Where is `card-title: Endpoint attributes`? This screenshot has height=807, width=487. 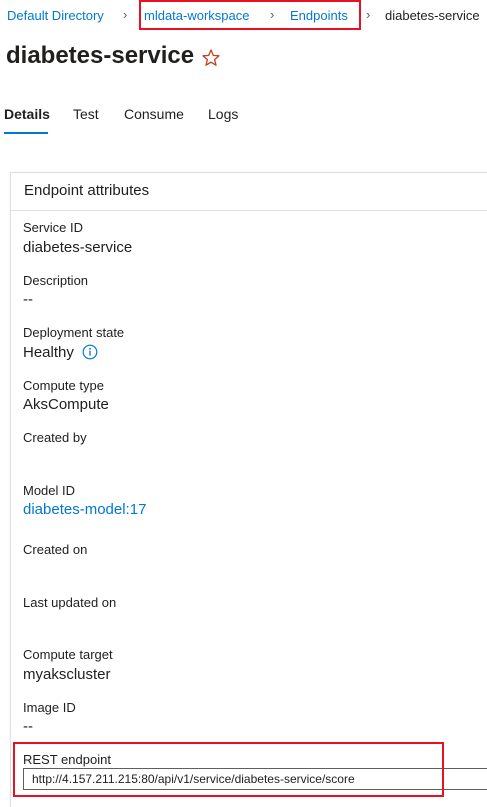 card-title: Endpoint attributes is located at coordinates (87, 190).